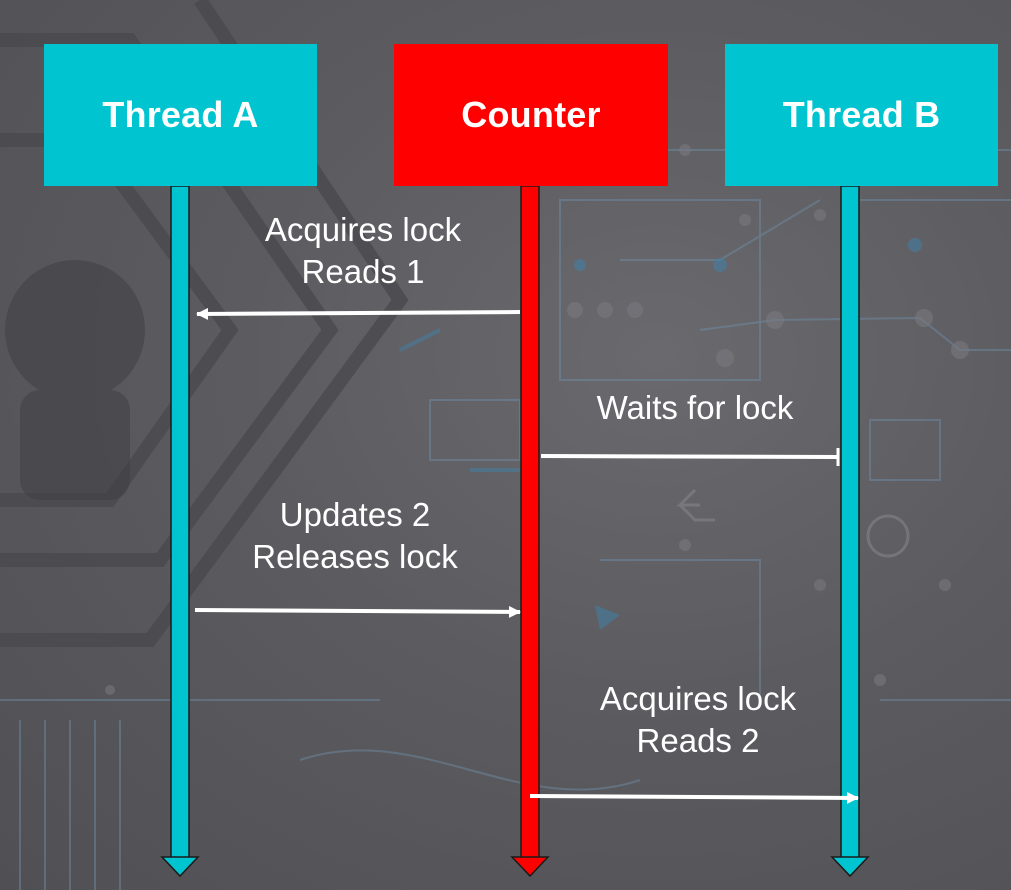  I want to click on message-4-line-2: Reads 2, so click(698, 740).